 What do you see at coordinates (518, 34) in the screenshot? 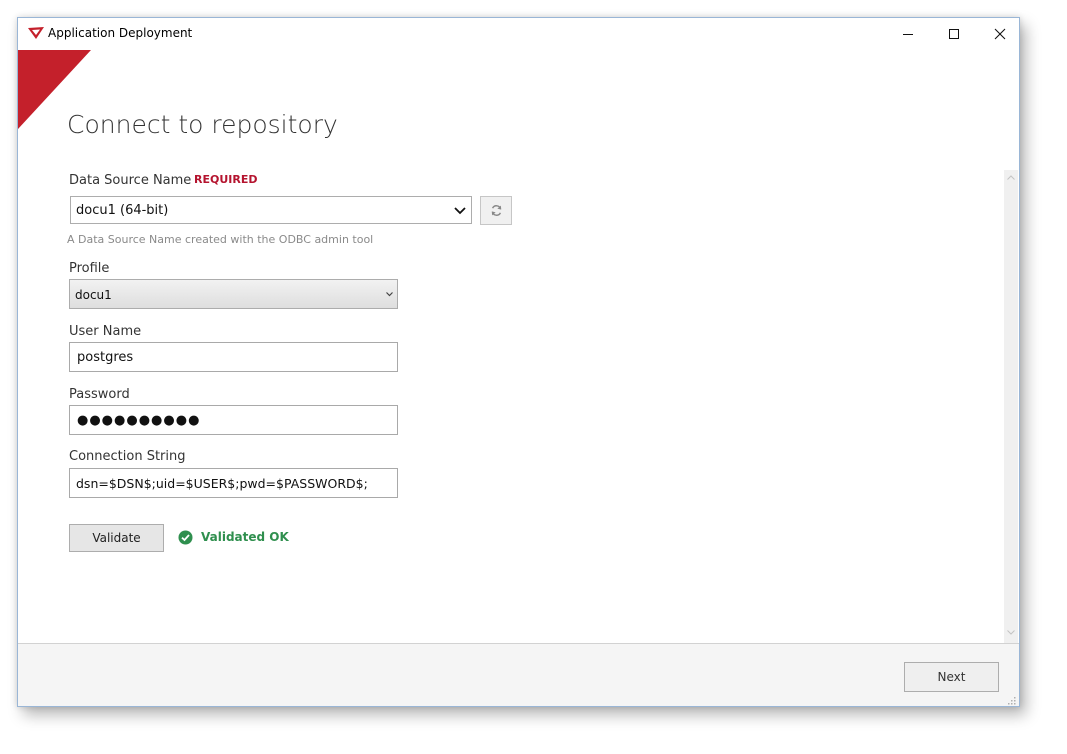
I see `title-bar: Application Deployment` at bounding box center [518, 34].